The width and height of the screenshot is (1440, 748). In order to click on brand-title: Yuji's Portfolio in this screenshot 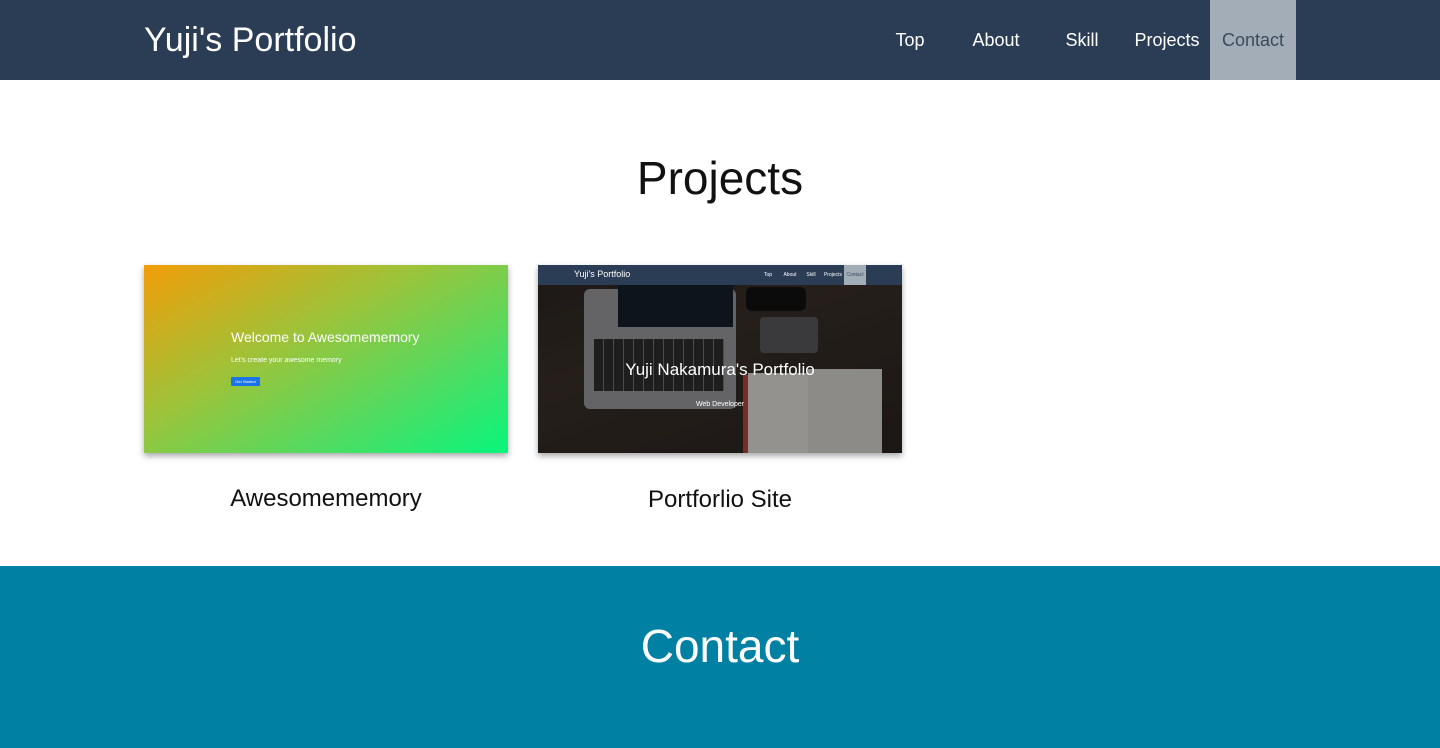, I will do `click(250, 40)`.